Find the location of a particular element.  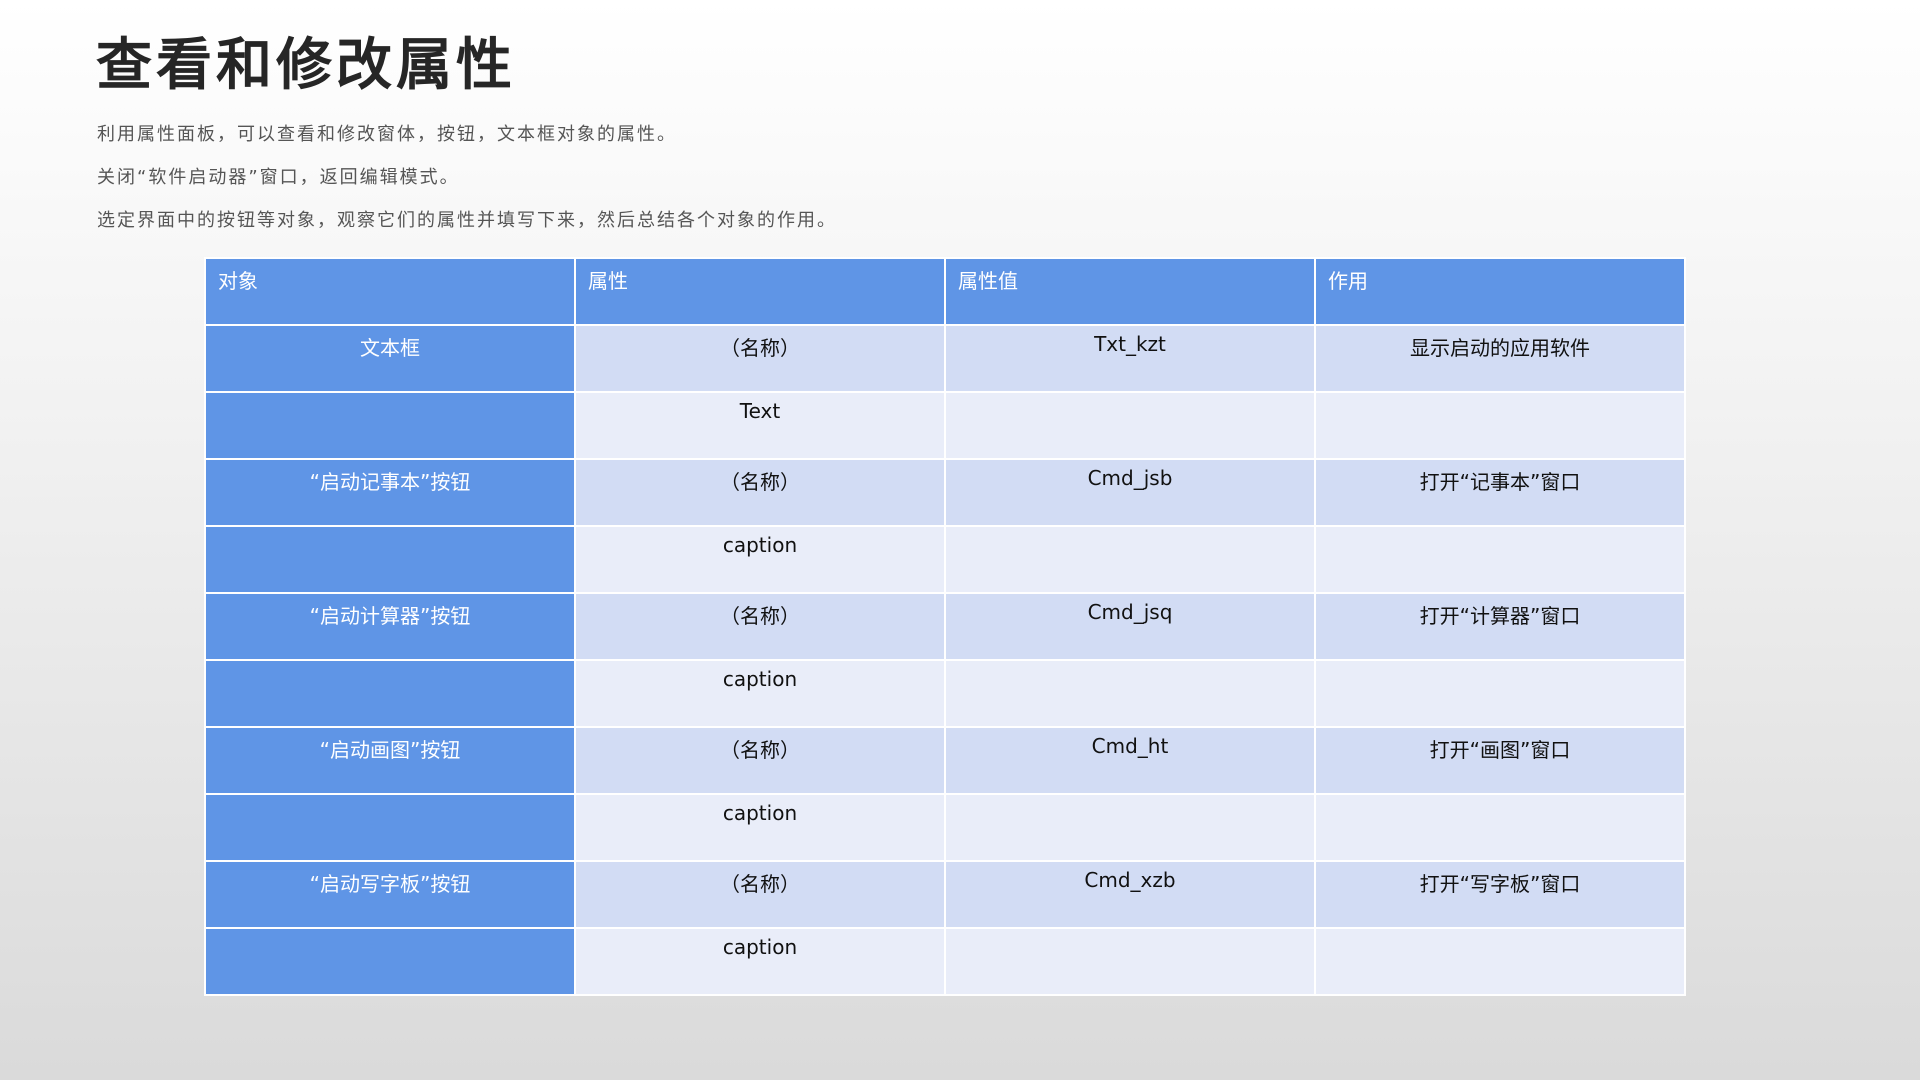

column-header-value: 属性值 is located at coordinates (1130, 291).